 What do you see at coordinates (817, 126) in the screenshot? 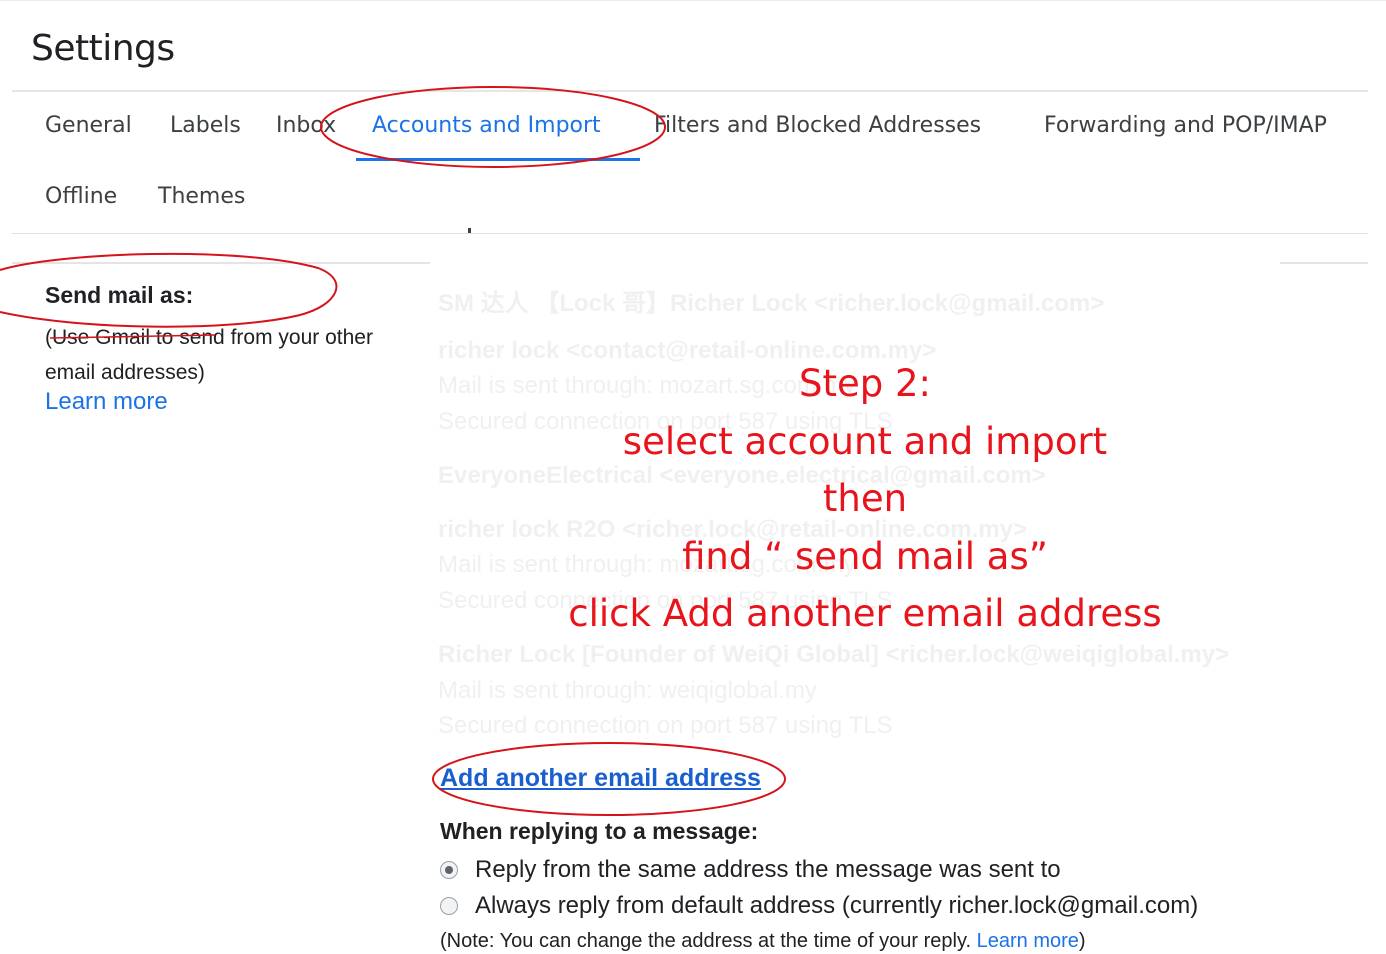
I see `tab-filters-and-blocked-addresses: Filters and Blocked Addresses` at bounding box center [817, 126].